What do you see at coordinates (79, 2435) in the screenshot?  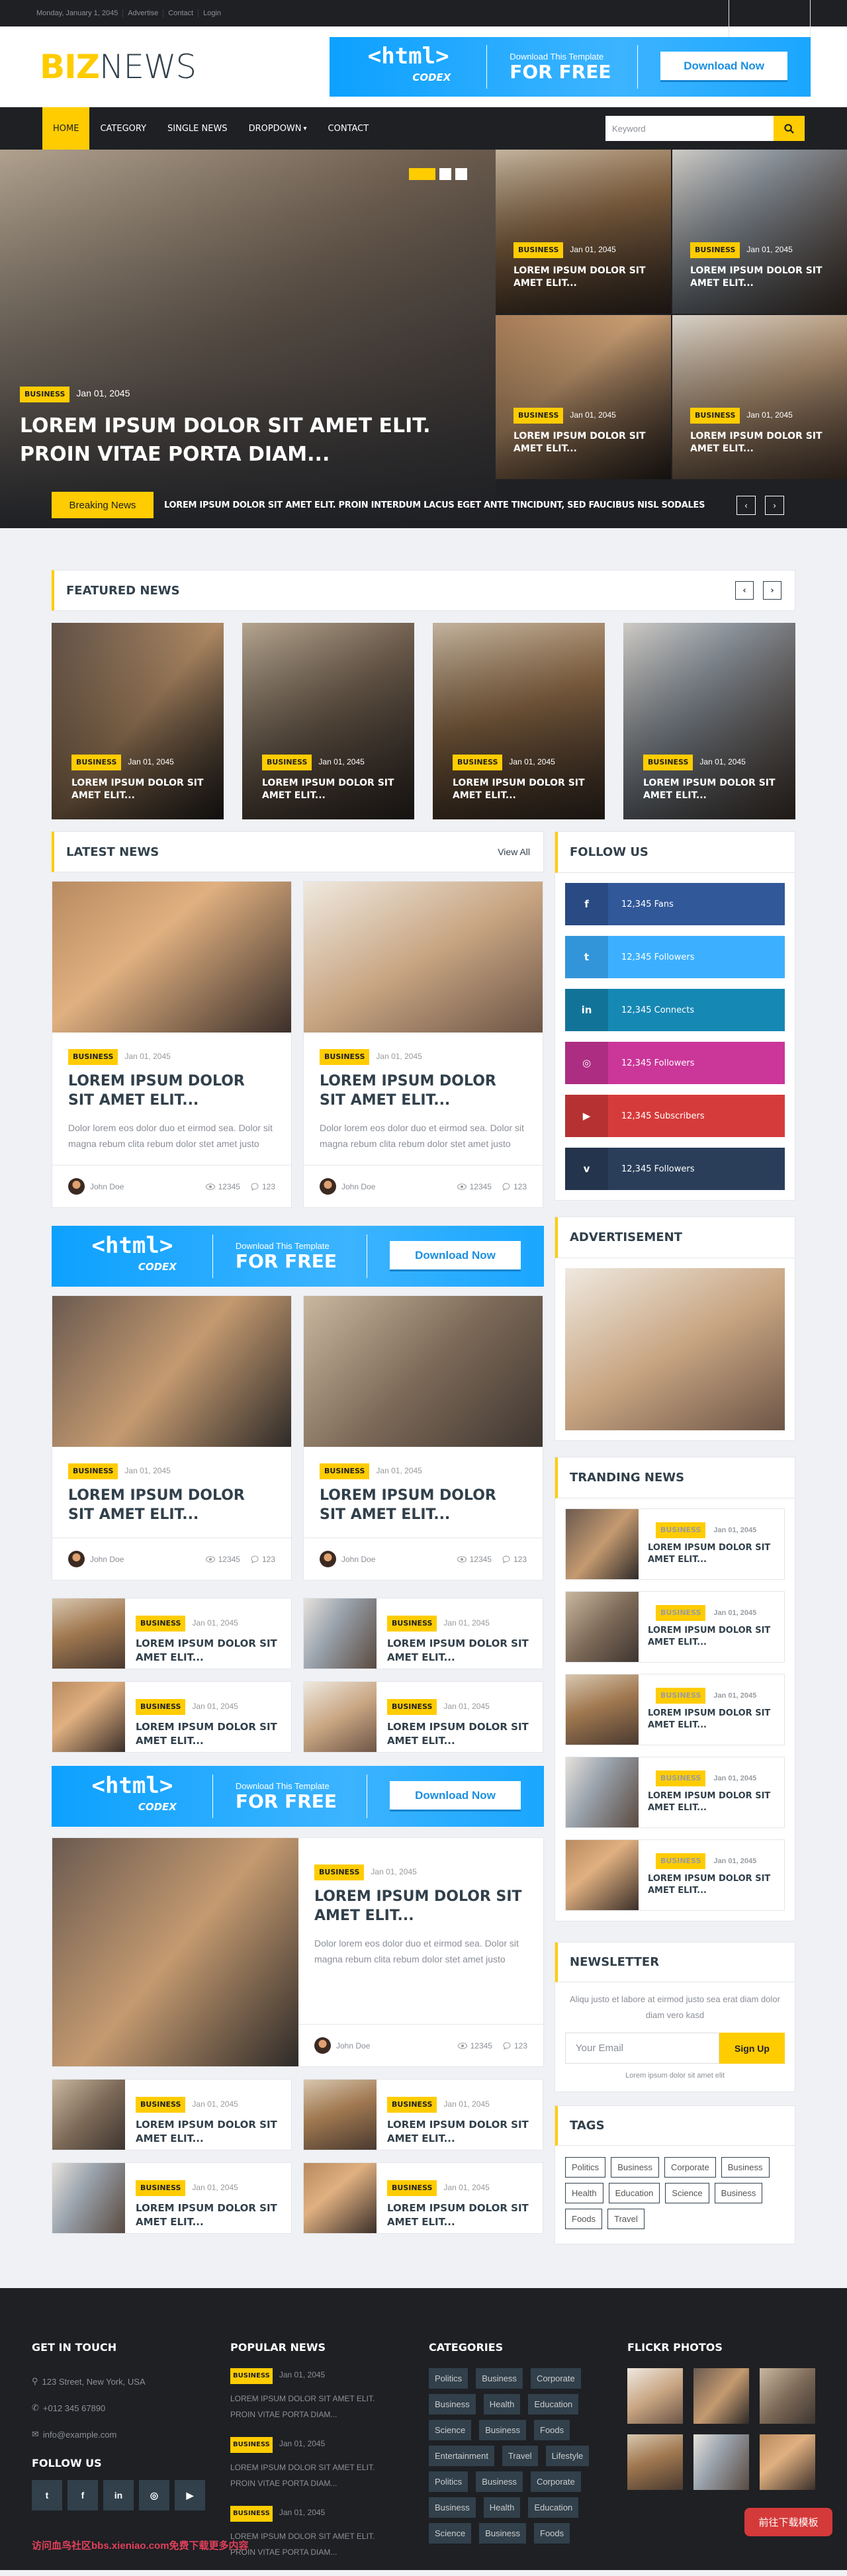 I see `email-text: info@example.com` at bounding box center [79, 2435].